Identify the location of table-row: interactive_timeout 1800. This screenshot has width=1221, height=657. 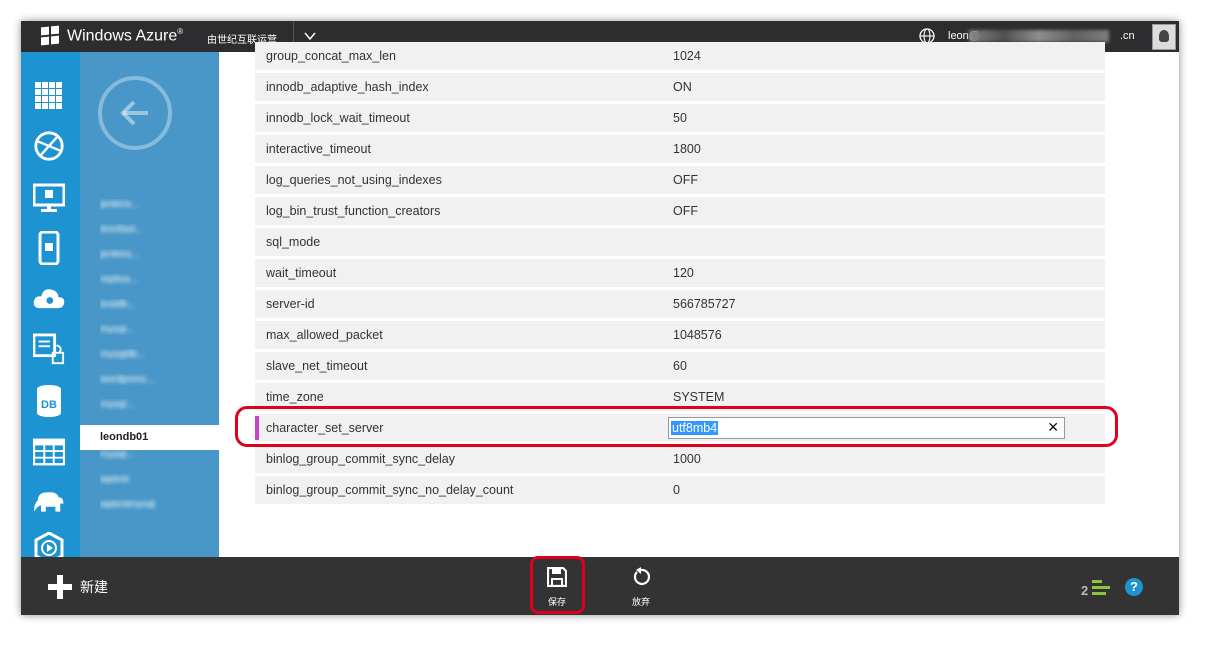
(680, 149).